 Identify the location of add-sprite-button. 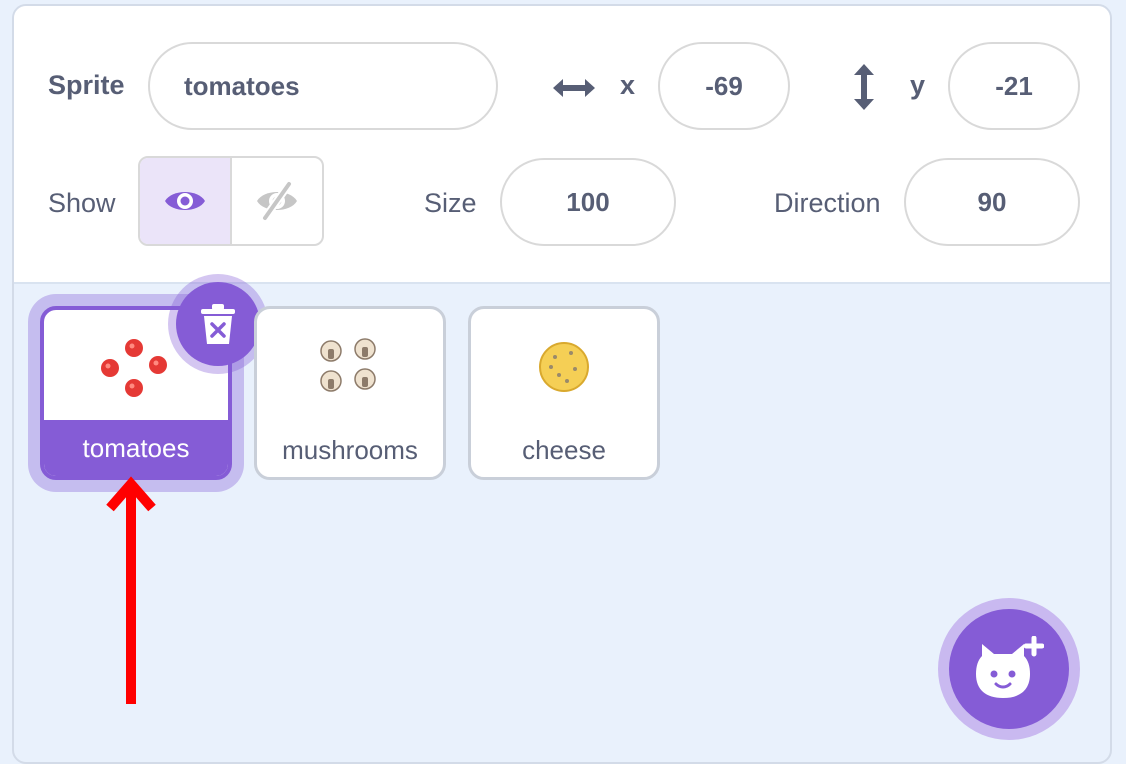
(1009, 669).